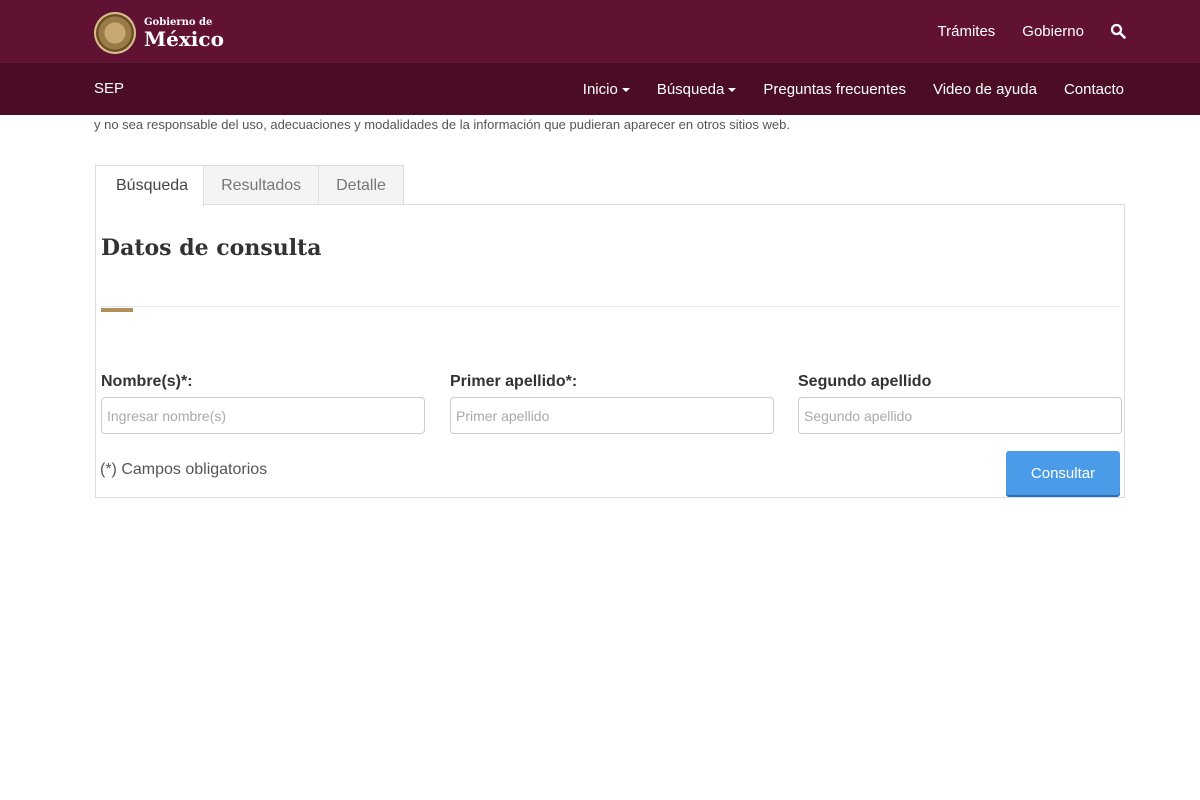 This screenshot has width=1200, height=800. What do you see at coordinates (211, 248) in the screenshot?
I see `panel-title: Datos de consulta` at bounding box center [211, 248].